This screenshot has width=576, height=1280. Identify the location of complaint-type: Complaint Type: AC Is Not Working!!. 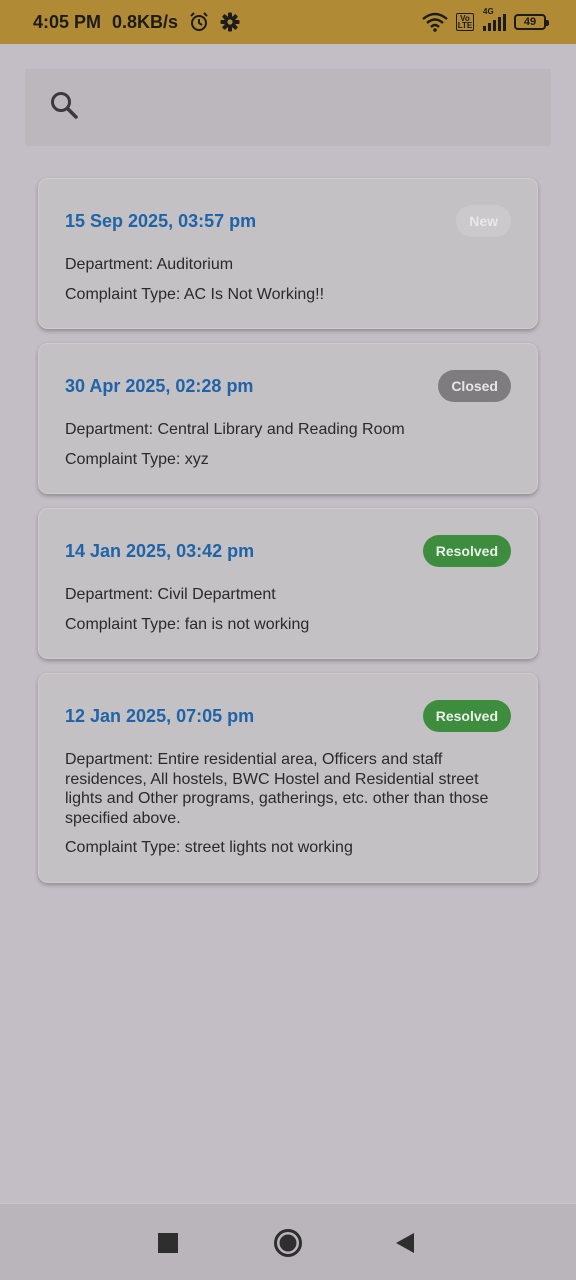
(195, 294).